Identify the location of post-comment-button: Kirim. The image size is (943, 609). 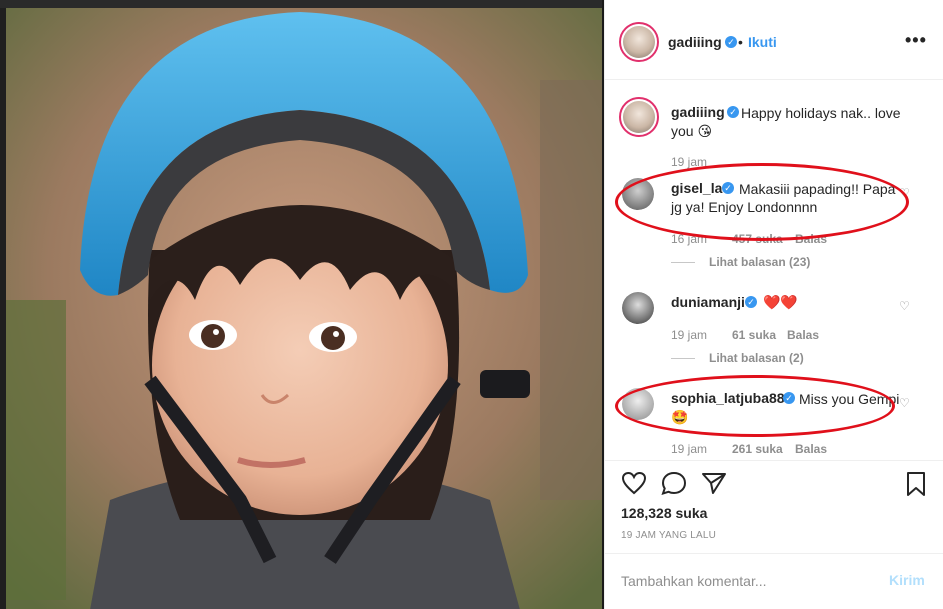
(907, 580).